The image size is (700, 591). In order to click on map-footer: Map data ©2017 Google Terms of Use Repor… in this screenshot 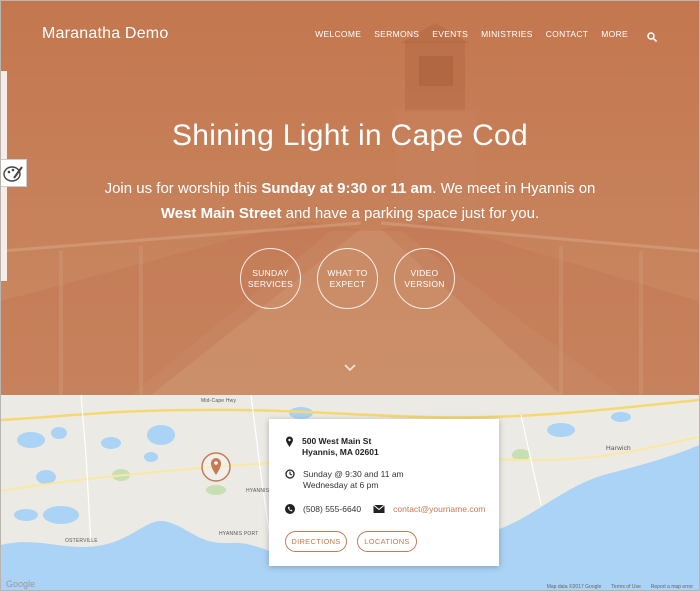, I will do `click(620, 587)`.